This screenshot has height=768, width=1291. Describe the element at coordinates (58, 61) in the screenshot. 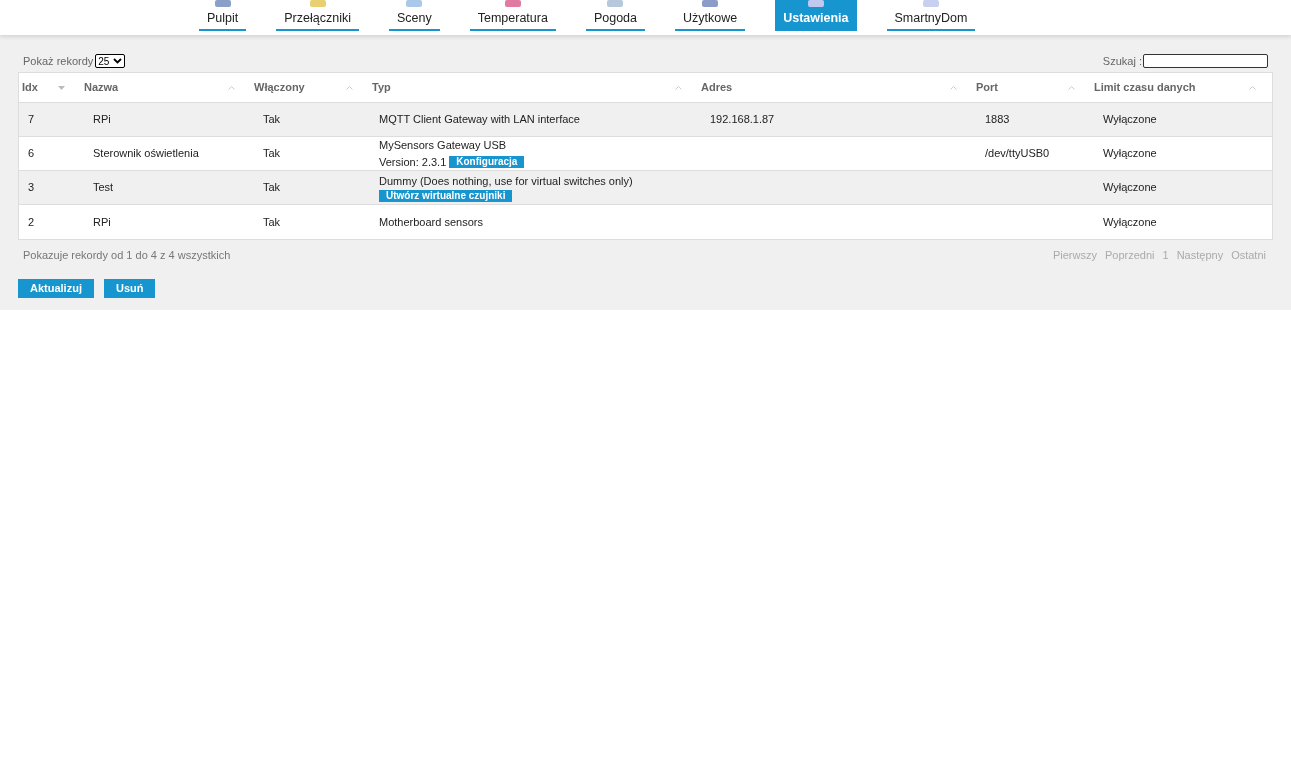

I see `length-label: Pokaż rekordy` at that location.